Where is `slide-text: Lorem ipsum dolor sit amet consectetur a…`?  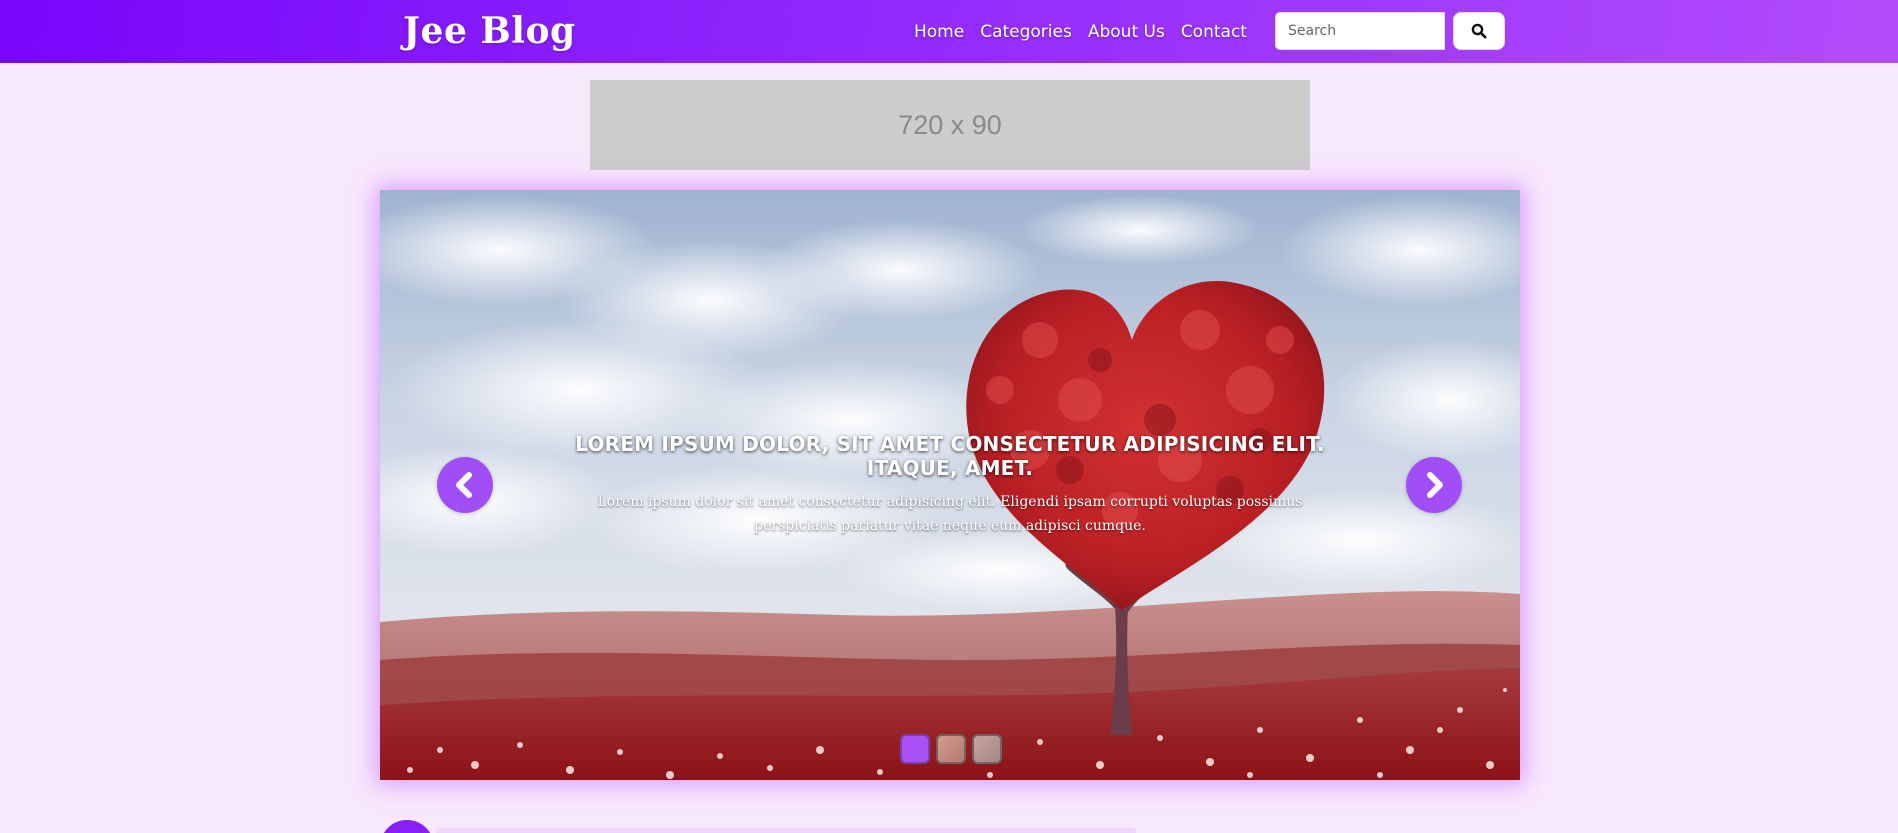
slide-text: Lorem ipsum dolor sit amet consectetur a… is located at coordinates (950, 514).